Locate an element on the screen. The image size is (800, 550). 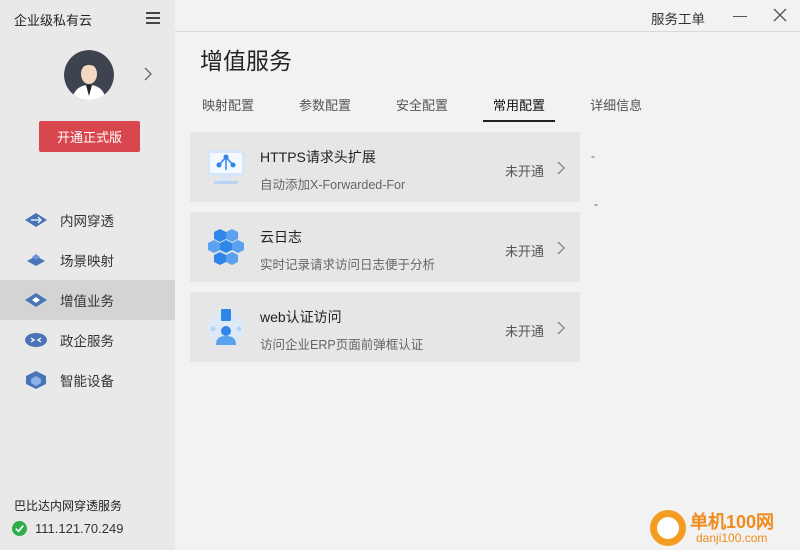
watermark-logo-icon is located at coordinates (668, 528).